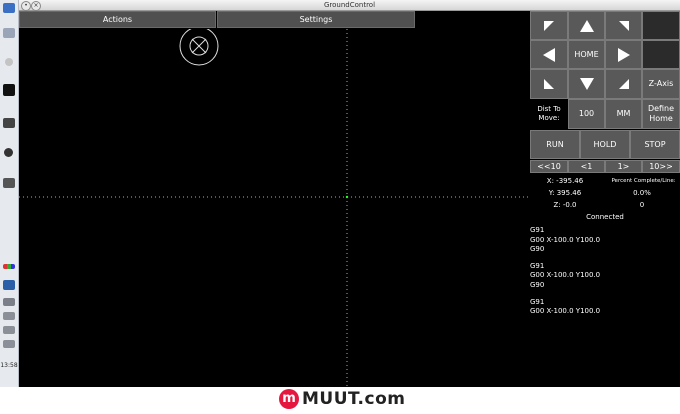 The width and height of the screenshot is (680, 414). What do you see at coordinates (9, 330) in the screenshot?
I see `battery-icon` at bounding box center [9, 330].